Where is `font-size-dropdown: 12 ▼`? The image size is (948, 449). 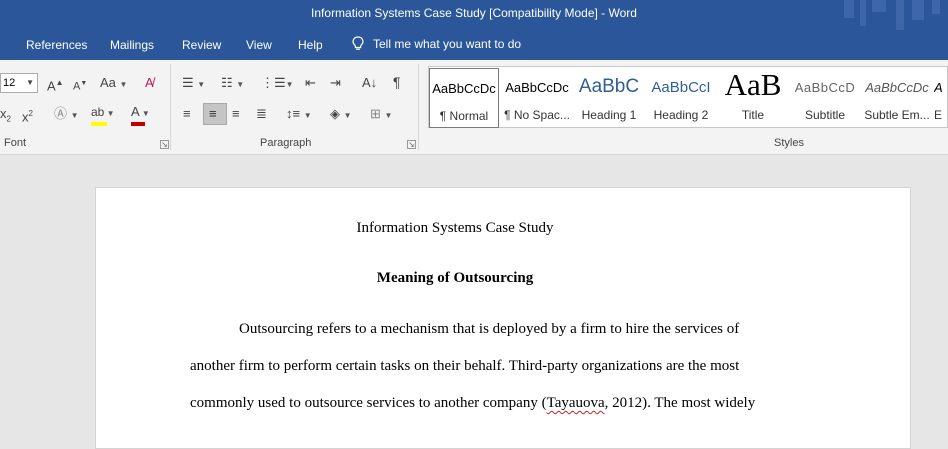
font-size-dropdown: 12 ▼ is located at coordinates (19, 83).